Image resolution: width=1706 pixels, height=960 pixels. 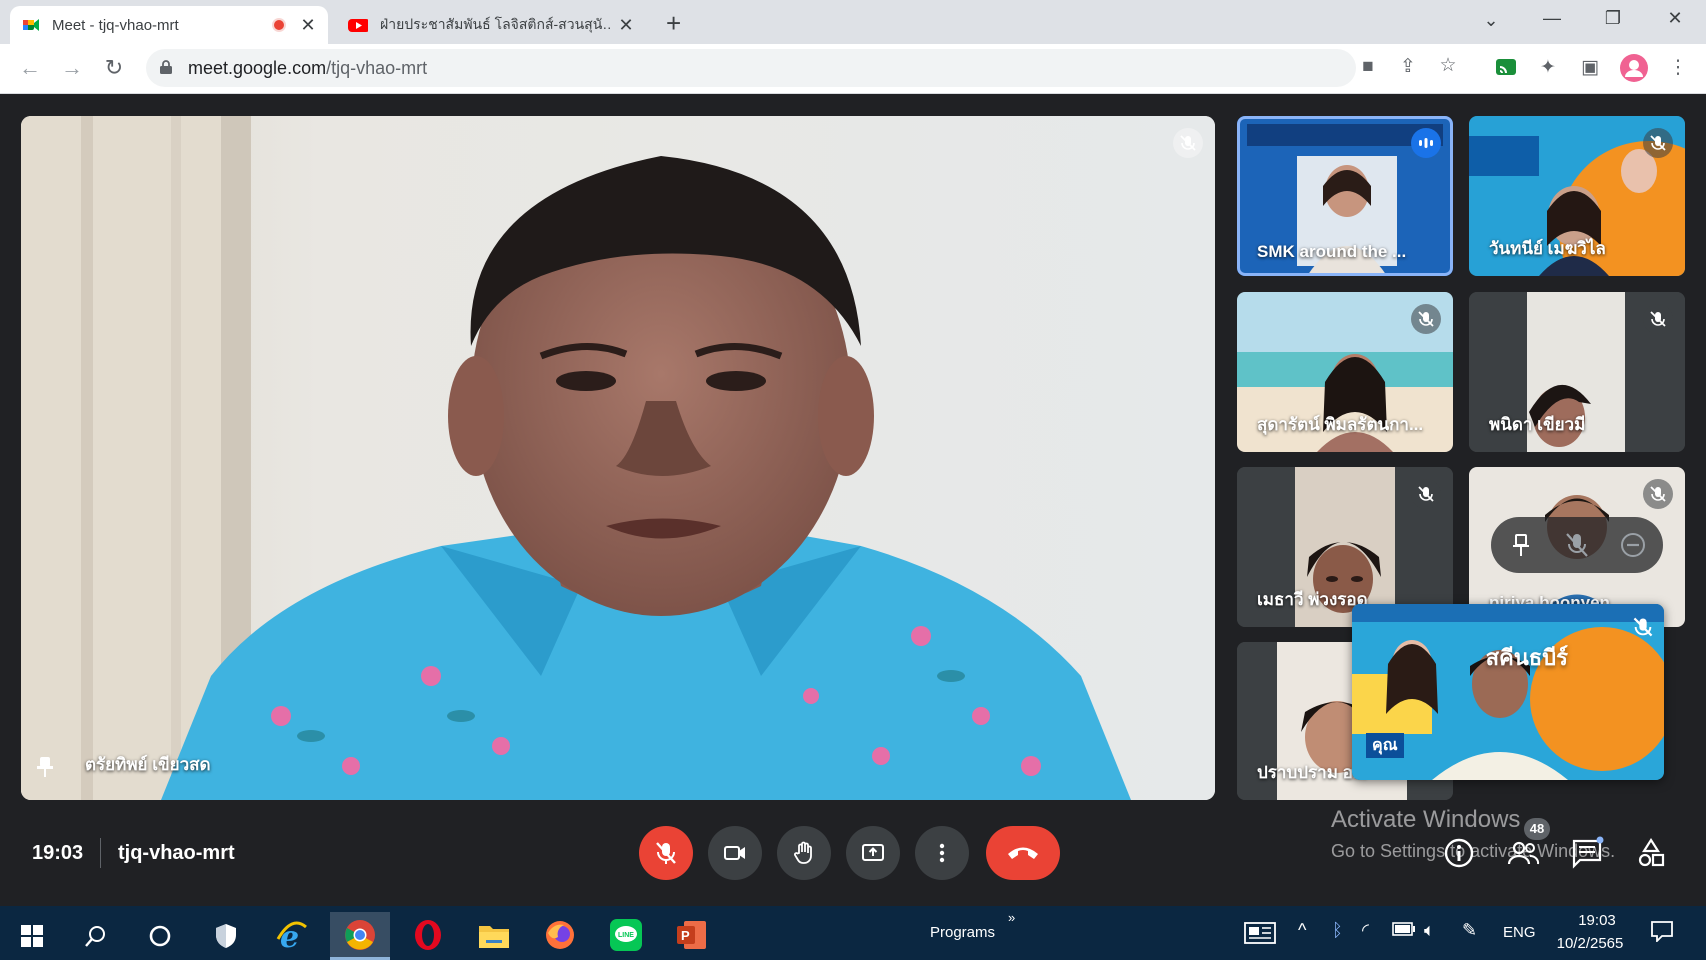 I want to click on active-speaker-border, so click(x=1345, y=196).